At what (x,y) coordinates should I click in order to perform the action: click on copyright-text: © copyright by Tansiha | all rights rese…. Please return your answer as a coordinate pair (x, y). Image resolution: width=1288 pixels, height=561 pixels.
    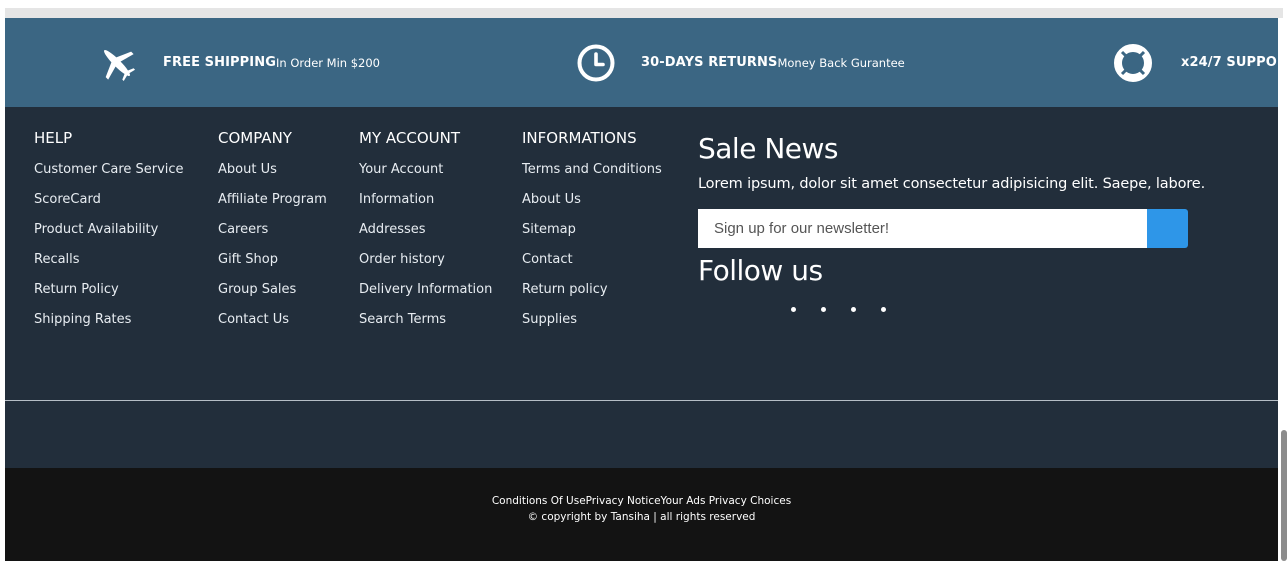
    Looking at the image, I should click on (641, 517).